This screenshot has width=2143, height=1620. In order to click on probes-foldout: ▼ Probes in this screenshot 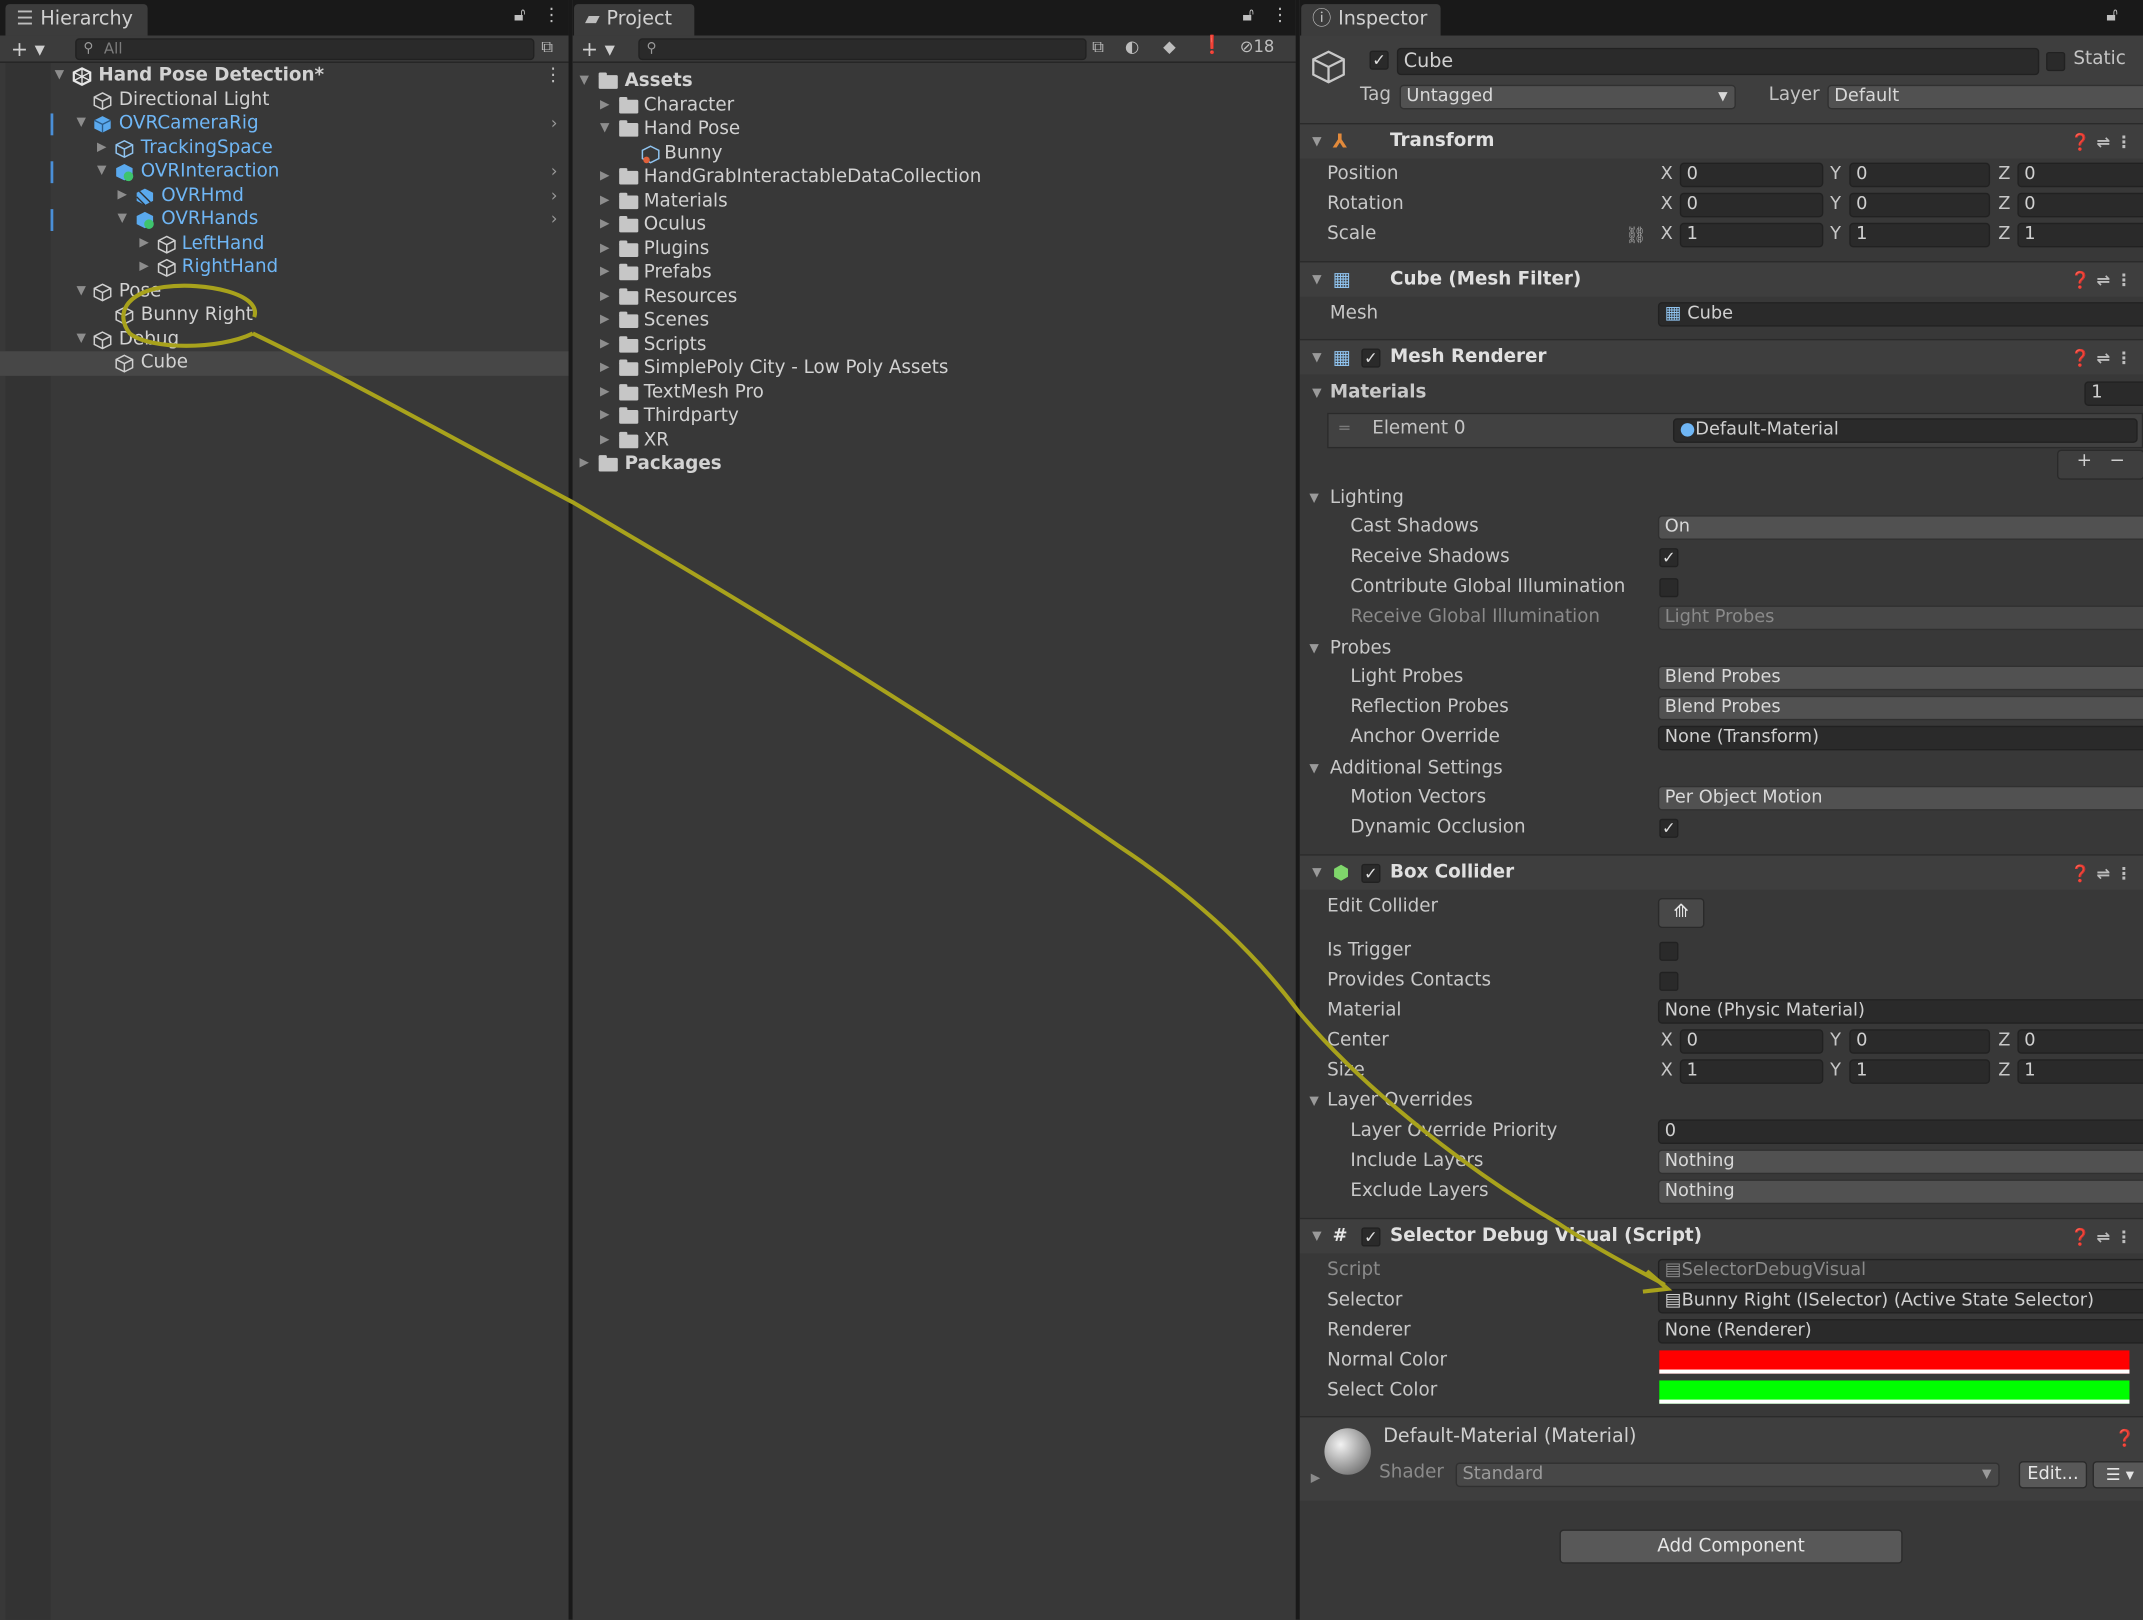, I will do `click(1721, 649)`.